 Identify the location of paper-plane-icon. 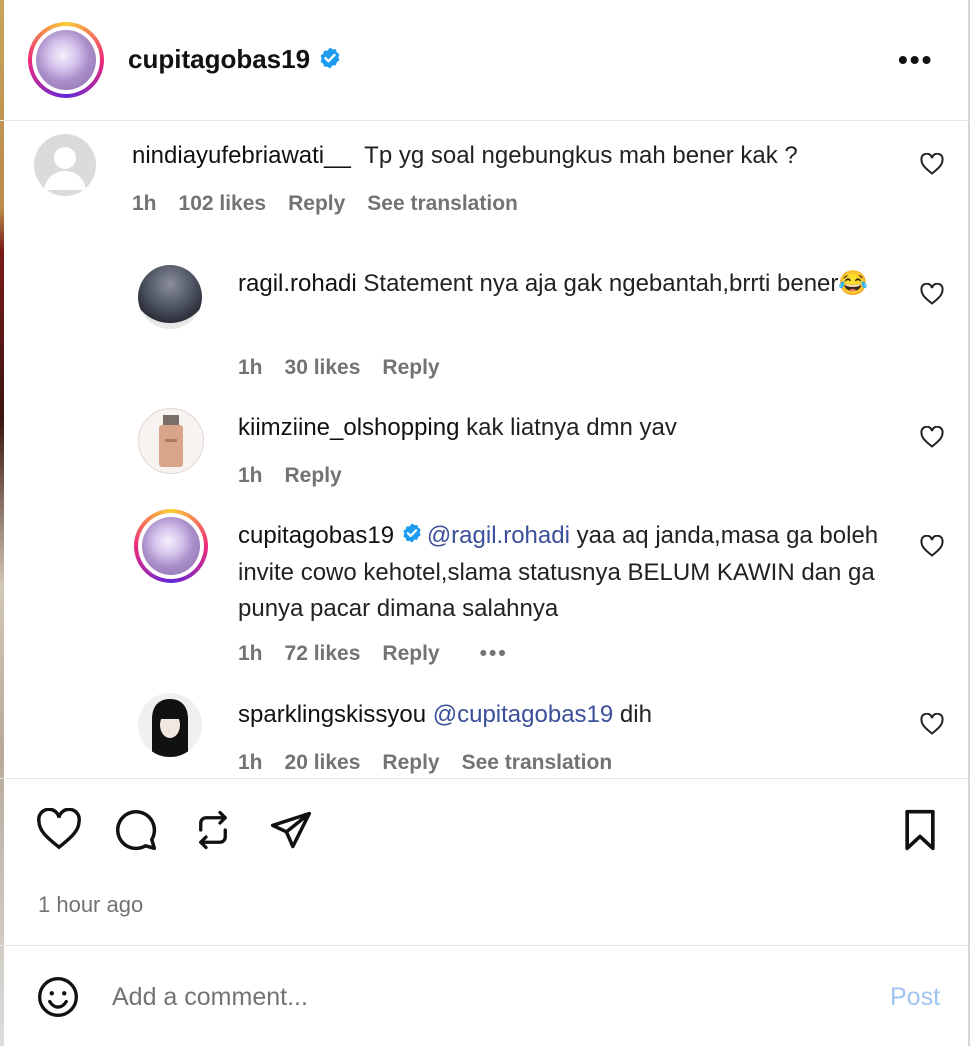
(291, 832).